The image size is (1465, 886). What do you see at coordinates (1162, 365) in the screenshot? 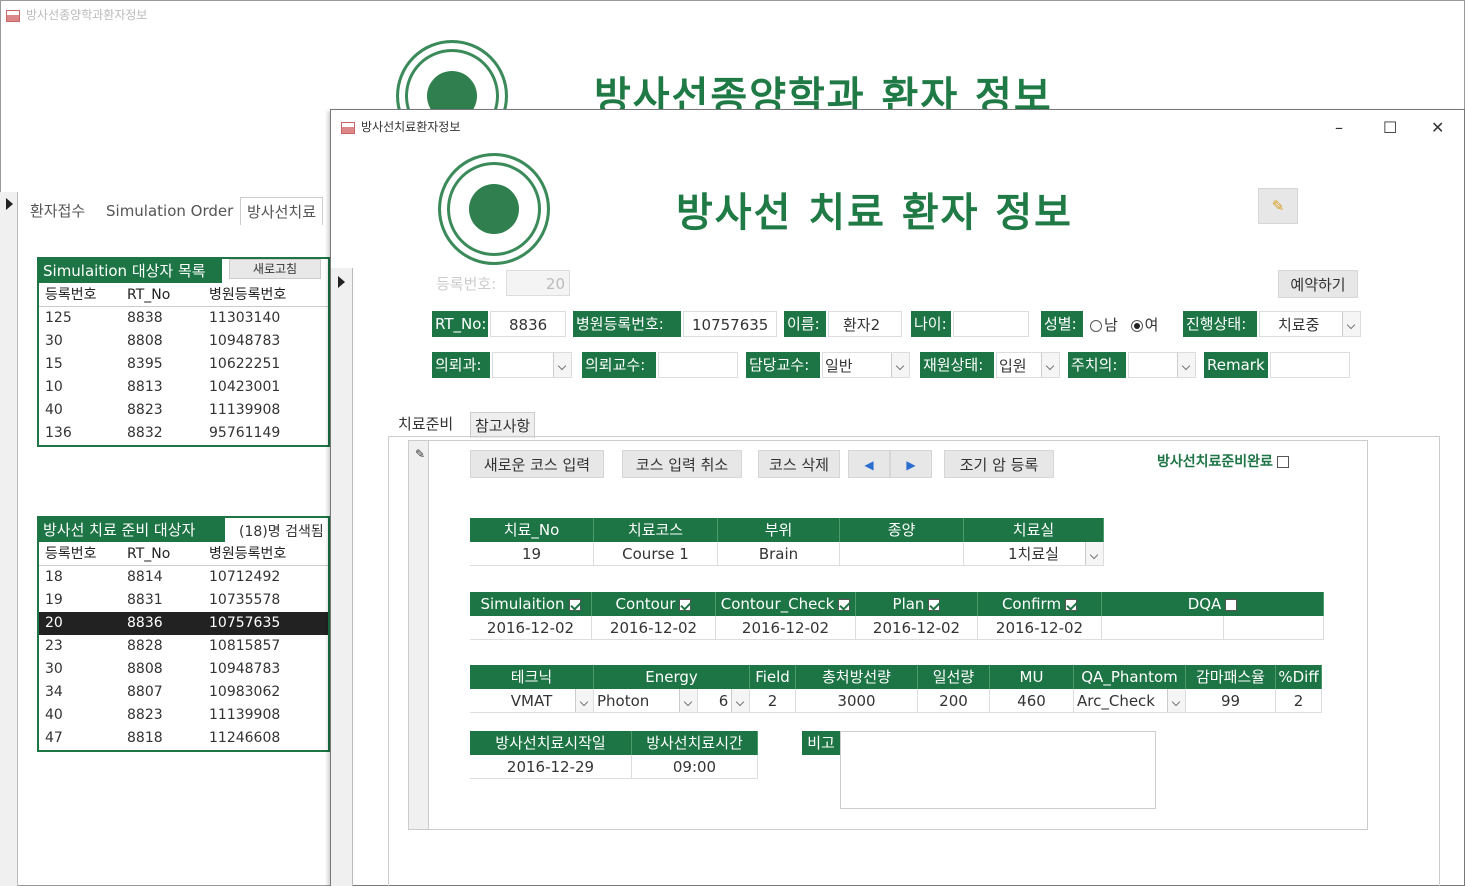
I see `doctor-select` at bounding box center [1162, 365].